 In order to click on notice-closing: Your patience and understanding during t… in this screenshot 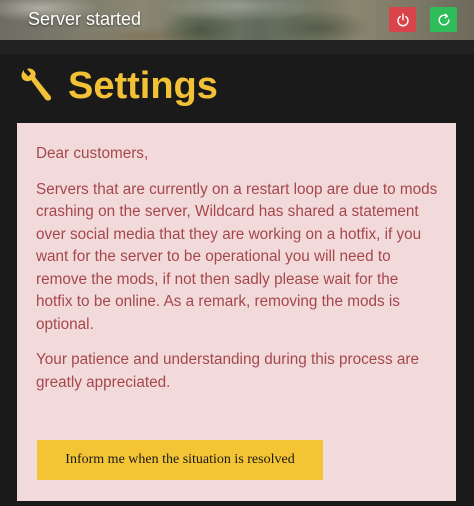, I will do `click(227, 371)`.